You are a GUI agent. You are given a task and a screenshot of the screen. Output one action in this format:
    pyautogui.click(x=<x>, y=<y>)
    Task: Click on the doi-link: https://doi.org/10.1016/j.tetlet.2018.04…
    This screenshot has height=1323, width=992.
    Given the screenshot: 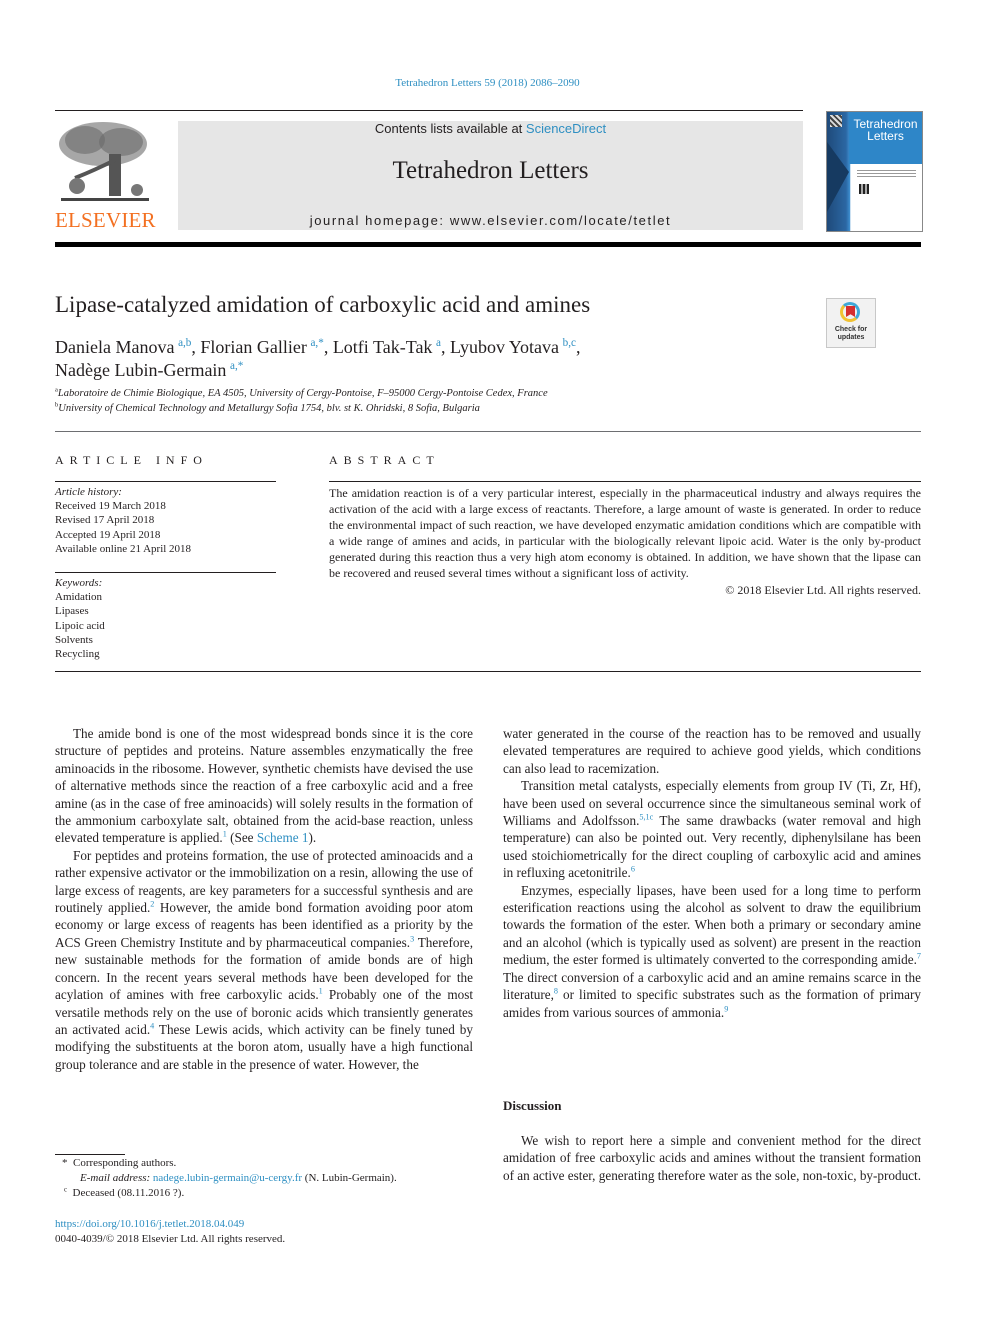 What is the action you would take?
    pyautogui.click(x=149, y=1224)
    